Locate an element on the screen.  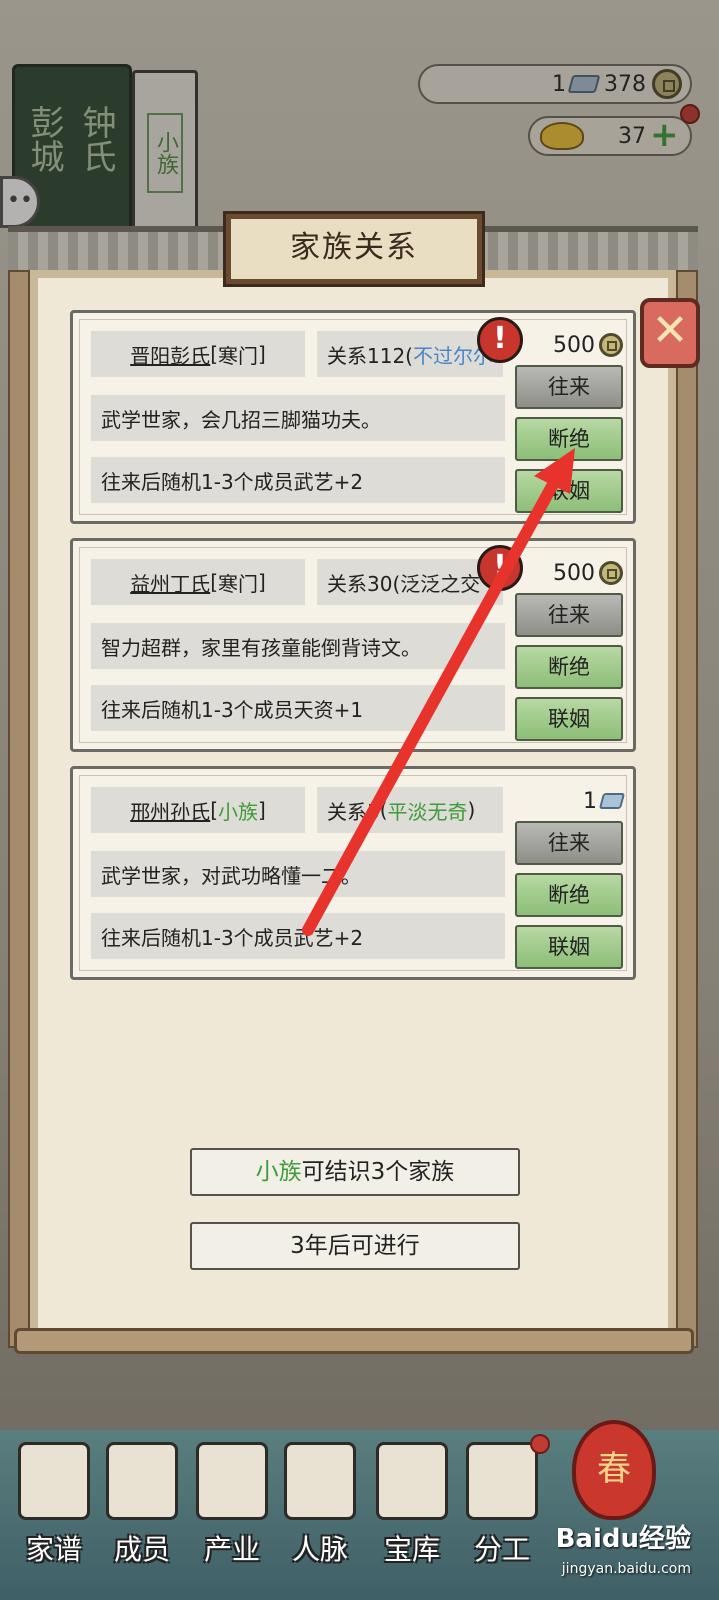
dialog-left-pillar is located at coordinates (19, 809).